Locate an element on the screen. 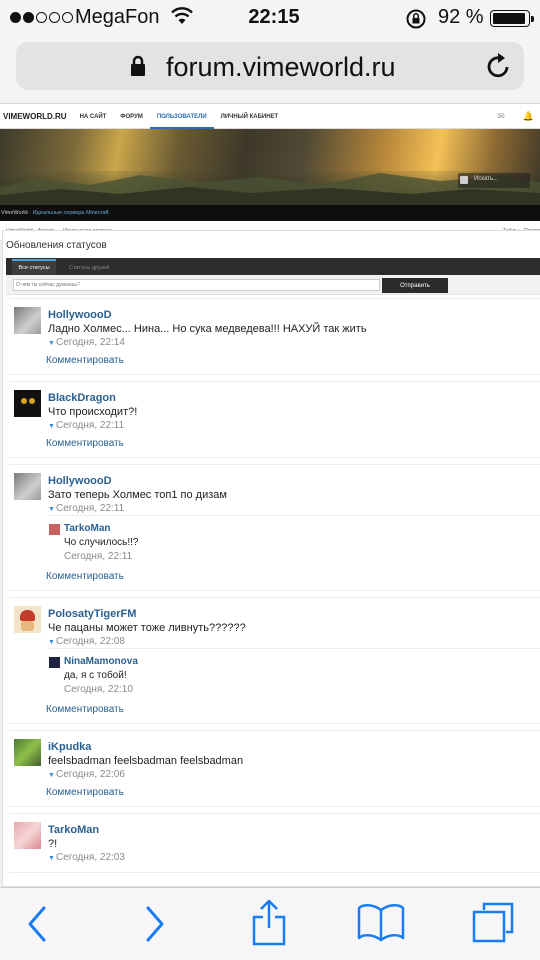  comment-author: TarkoMan is located at coordinates (87, 528).